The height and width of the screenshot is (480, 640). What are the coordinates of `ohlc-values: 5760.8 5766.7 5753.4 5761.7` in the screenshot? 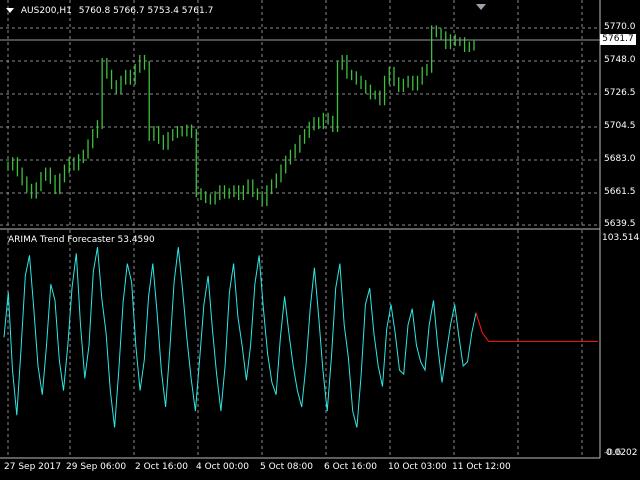 It's located at (146, 11).